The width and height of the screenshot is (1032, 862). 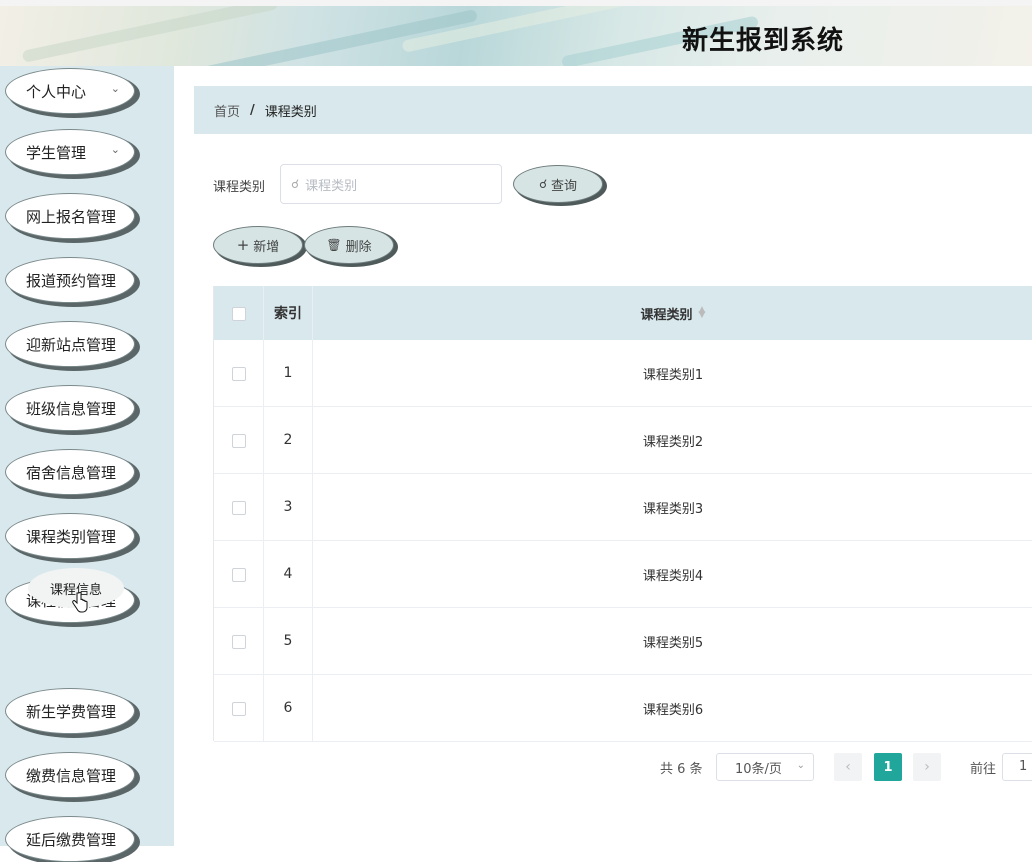 I want to click on table-row: 2 课程类别2, so click(x=623, y=440).